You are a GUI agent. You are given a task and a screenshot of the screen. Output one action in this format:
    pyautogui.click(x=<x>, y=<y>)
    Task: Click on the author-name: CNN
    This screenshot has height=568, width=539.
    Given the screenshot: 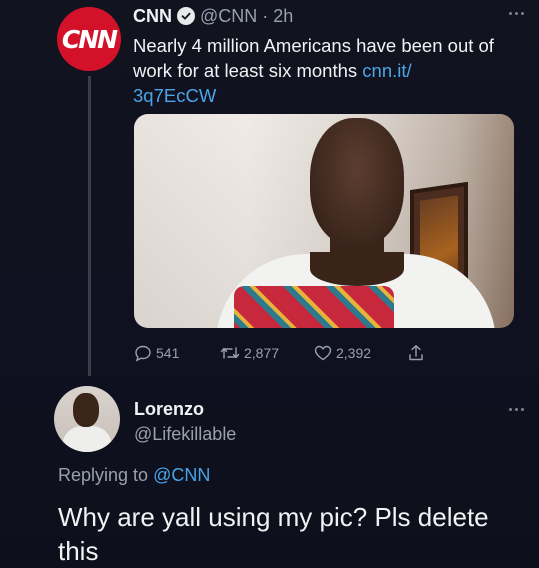 What is the action you would take?
    pyautogui.click(x=152, y=16)
    